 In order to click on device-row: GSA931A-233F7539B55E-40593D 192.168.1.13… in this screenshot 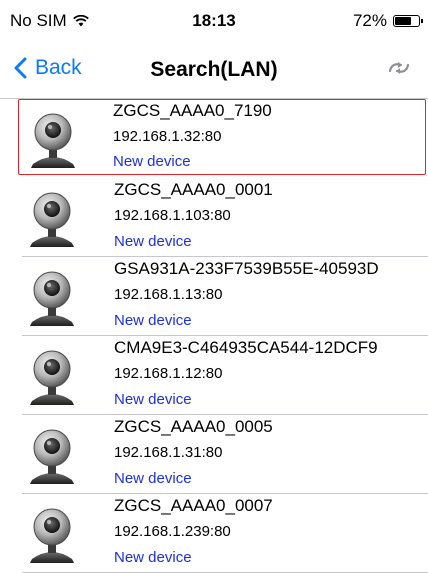, I will do `click(225, 296)`.